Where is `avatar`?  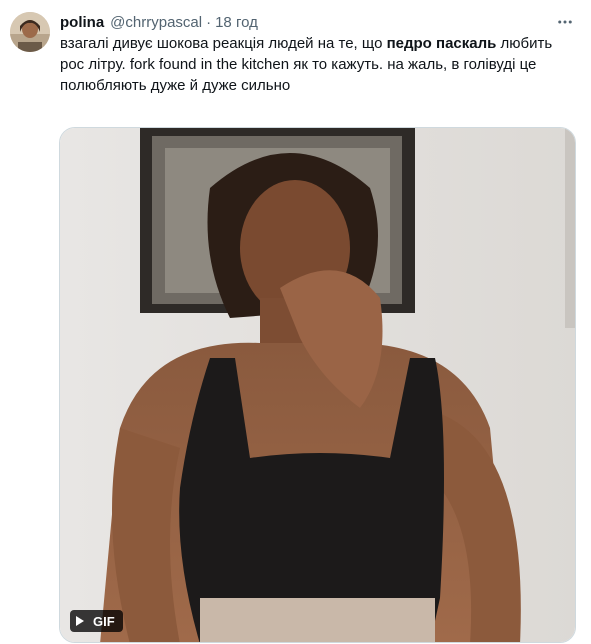
avatar is located at coordinates (30, 32).